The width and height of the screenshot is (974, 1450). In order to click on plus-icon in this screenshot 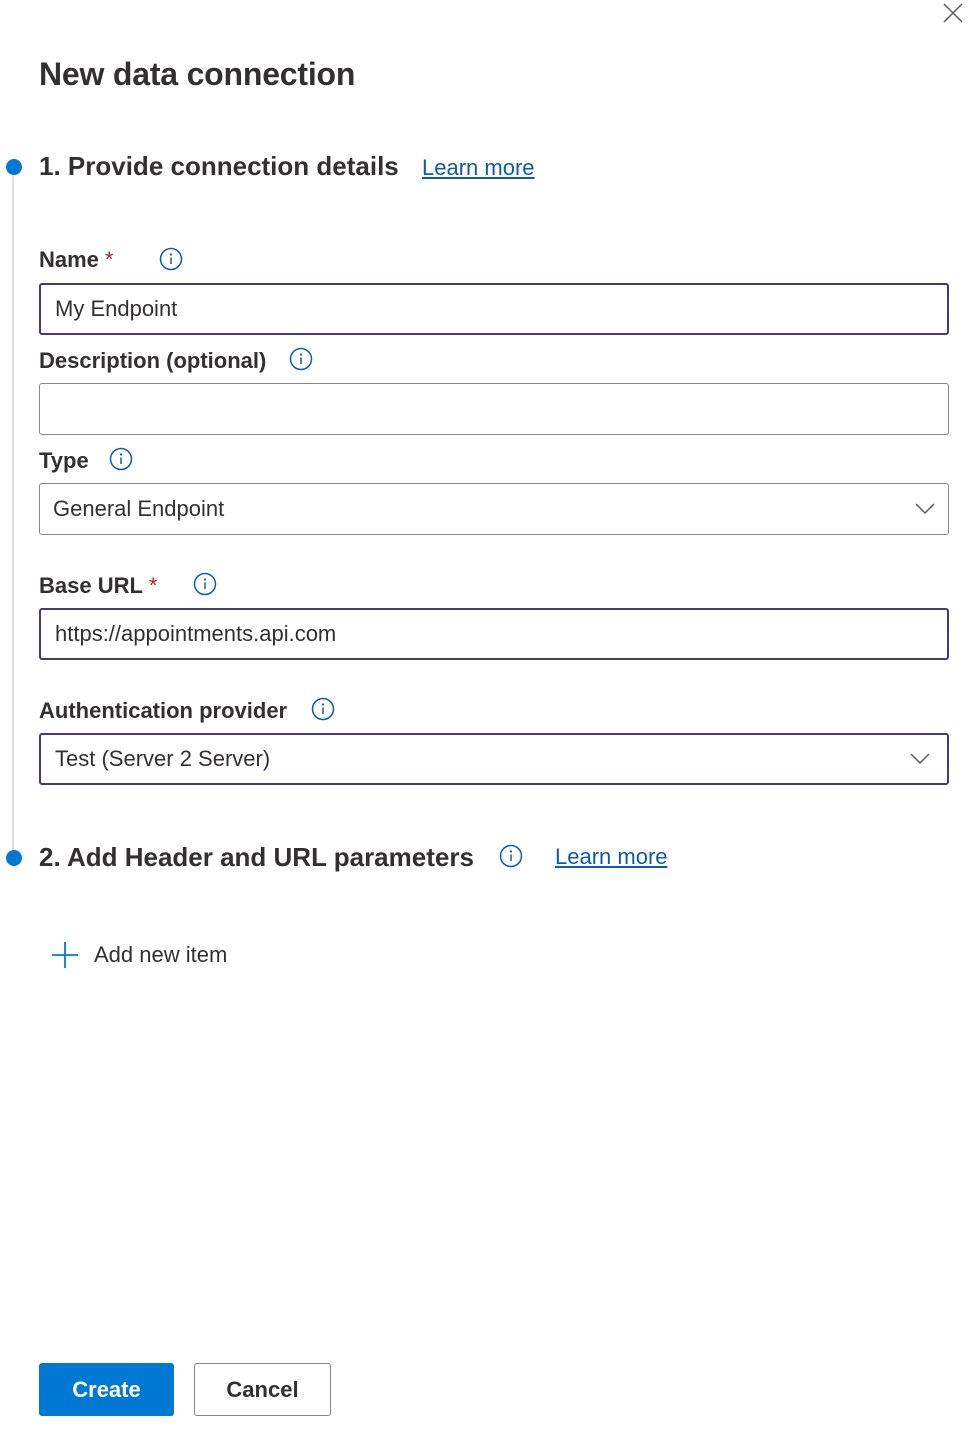, I will do `click(65, 955)`.